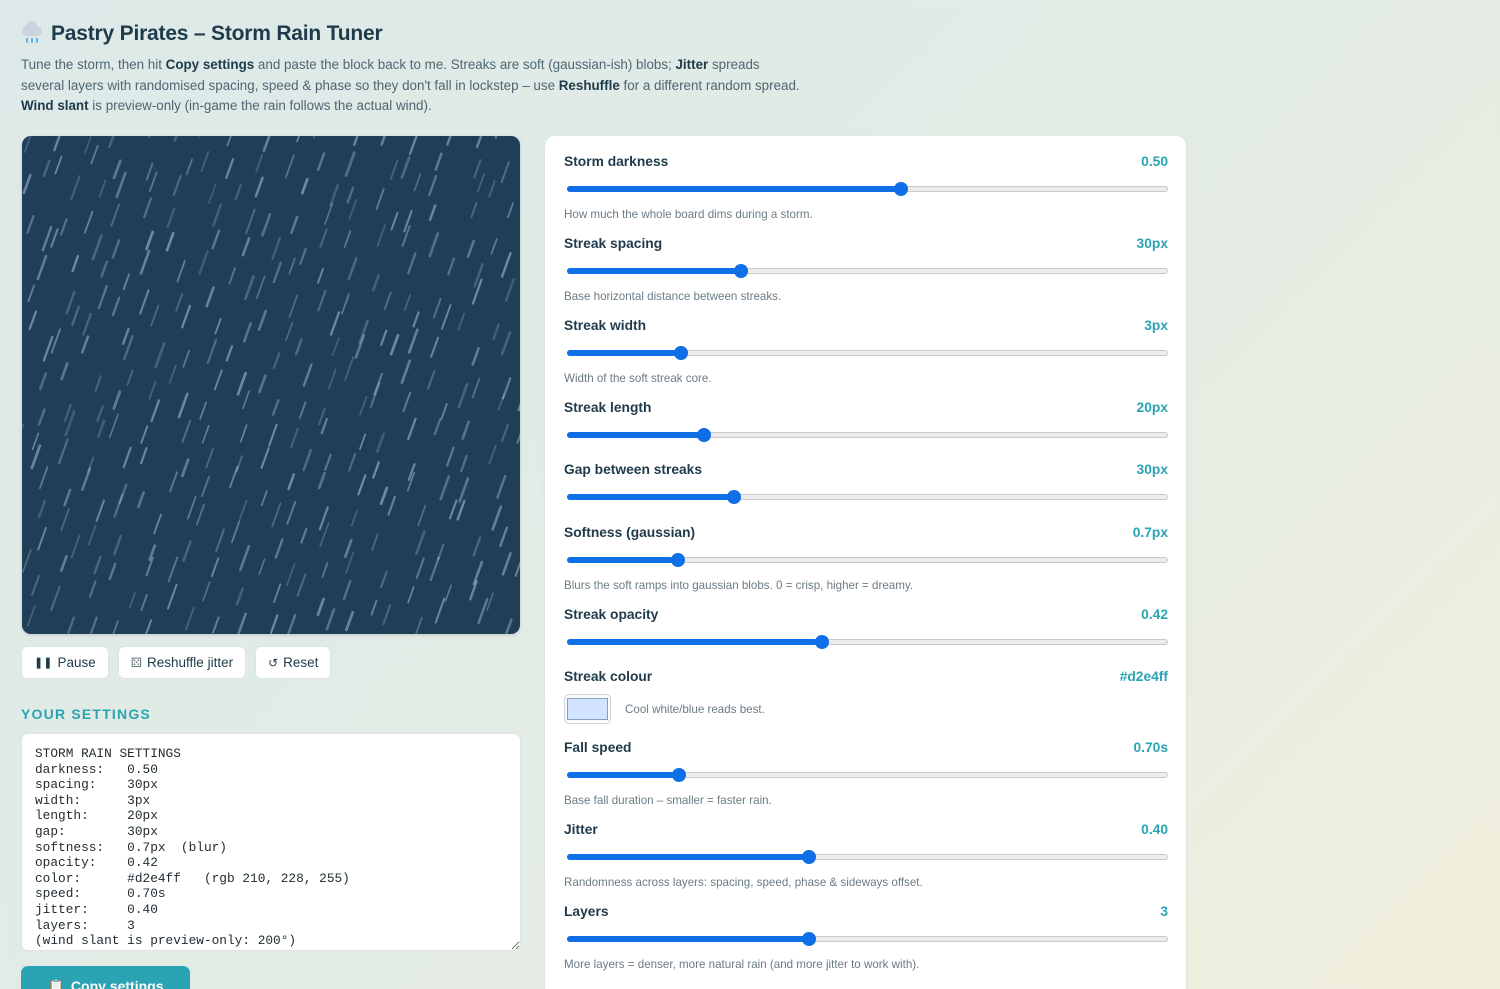 This screenshot has width=1500, height=989. I want to click on reshuffle-jitter-button: ⚄ Reshuffle jitter, so click(182, 662).